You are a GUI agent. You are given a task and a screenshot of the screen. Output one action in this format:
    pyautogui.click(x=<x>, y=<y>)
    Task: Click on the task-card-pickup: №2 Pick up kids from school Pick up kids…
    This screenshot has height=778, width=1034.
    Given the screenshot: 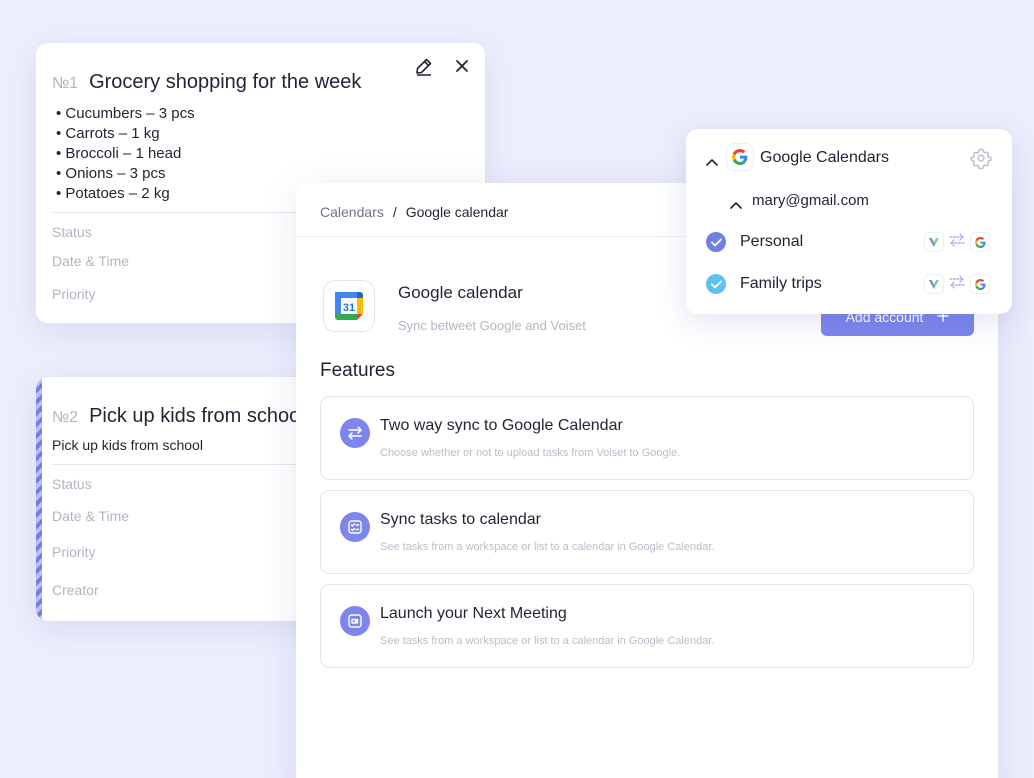 What is the action you would take?
    pyautogui.click(x=186, y=499)
    